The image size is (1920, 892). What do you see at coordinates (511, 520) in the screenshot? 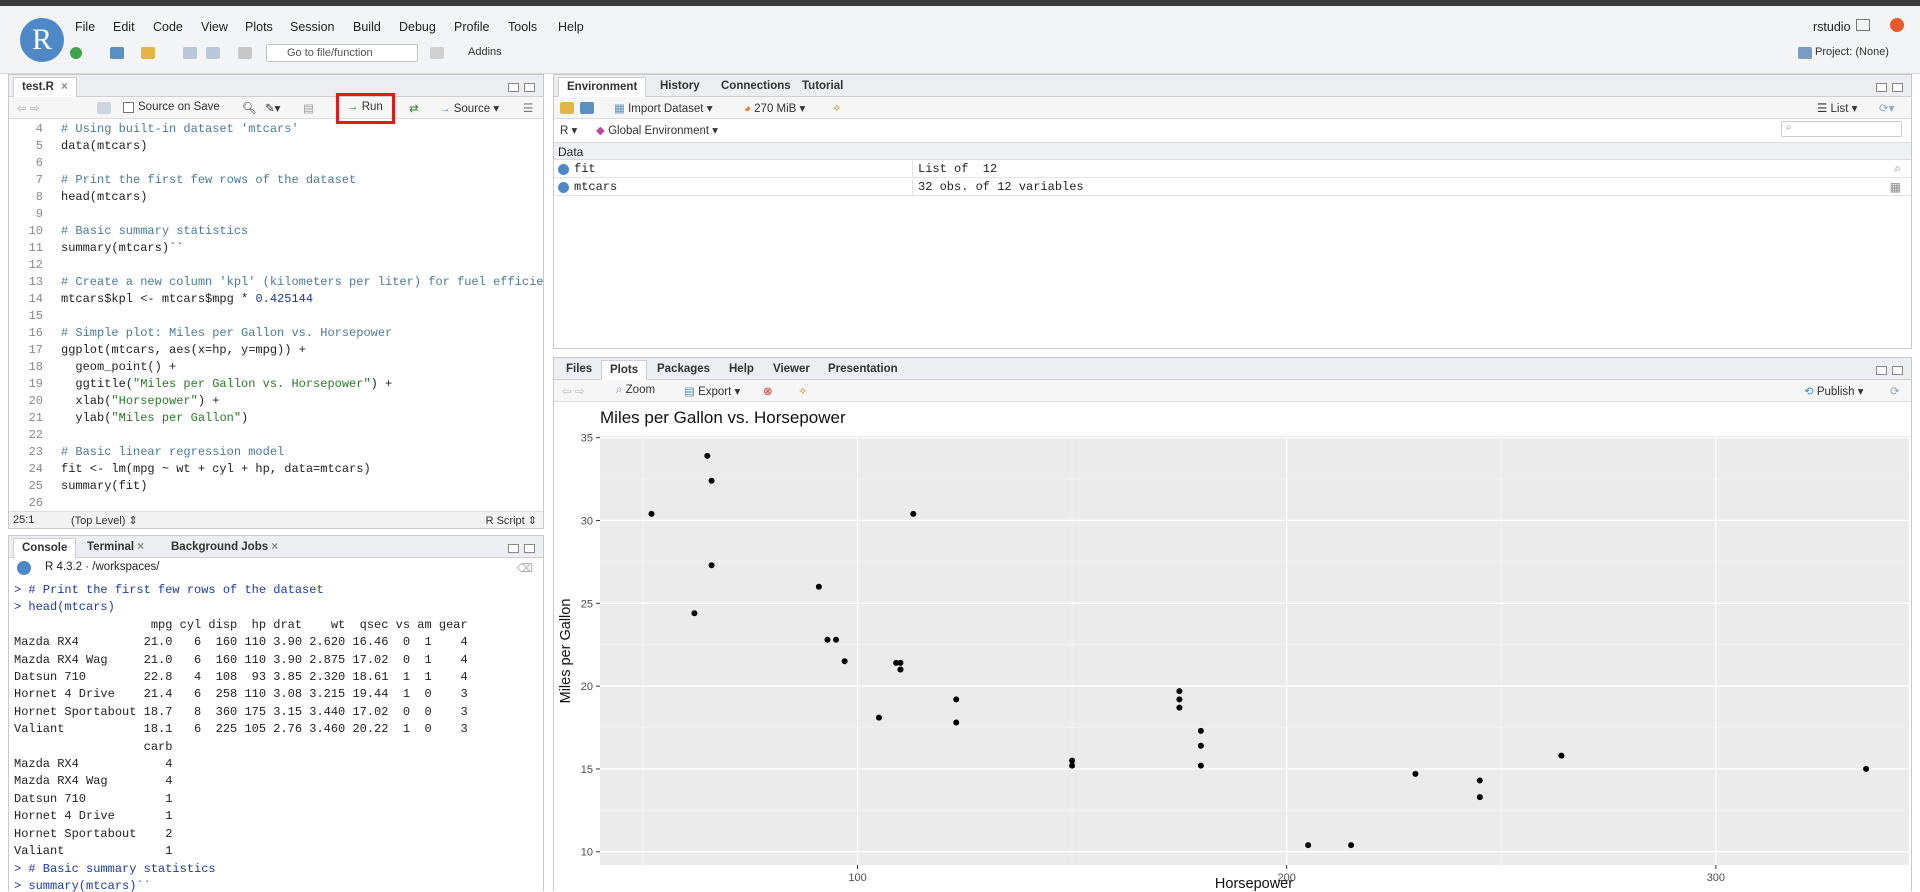
I see `file-type-selector: R Script ⇕` at bounding box center [511, 520].